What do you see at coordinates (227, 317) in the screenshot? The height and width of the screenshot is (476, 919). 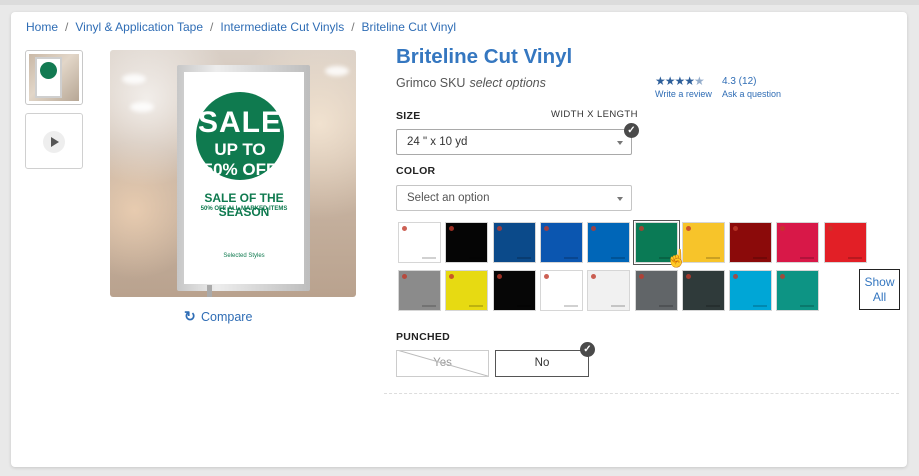 I see `compare-label: Compare` at bounding box center [227, 317].